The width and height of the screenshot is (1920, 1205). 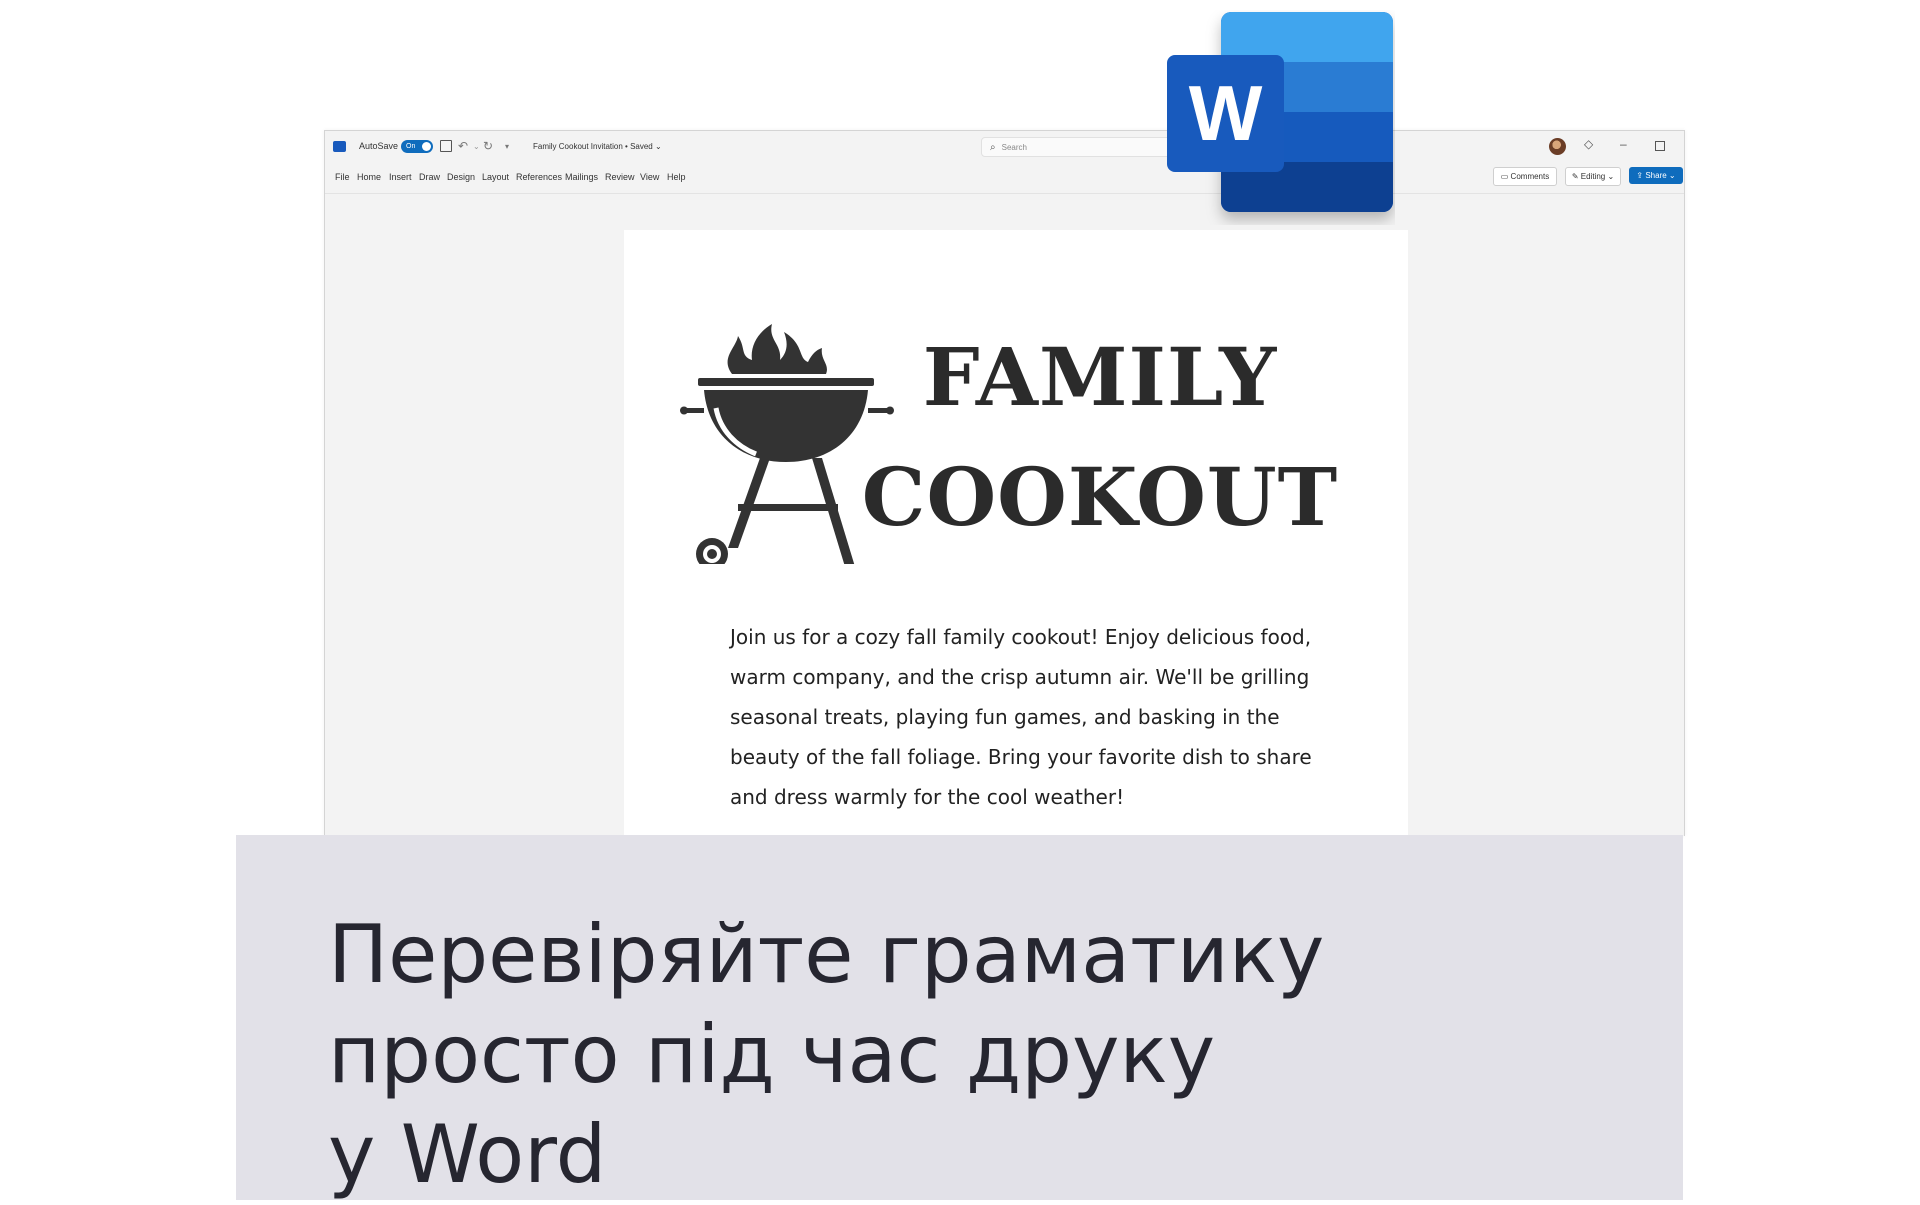 What do you see at coordinates (1660, 146) in the screenshot?
I see `maximize-icon` at bounding box center [1660, 146].